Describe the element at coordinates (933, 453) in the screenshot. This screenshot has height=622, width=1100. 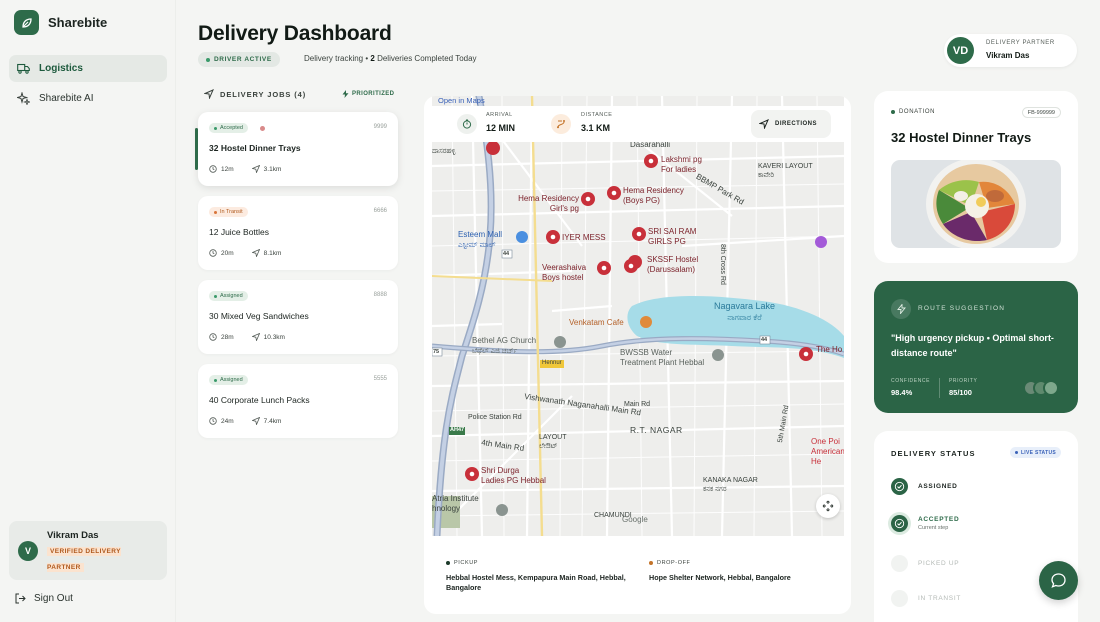
I see `delivery-status-title: DELIVERY STATUS` at that location.